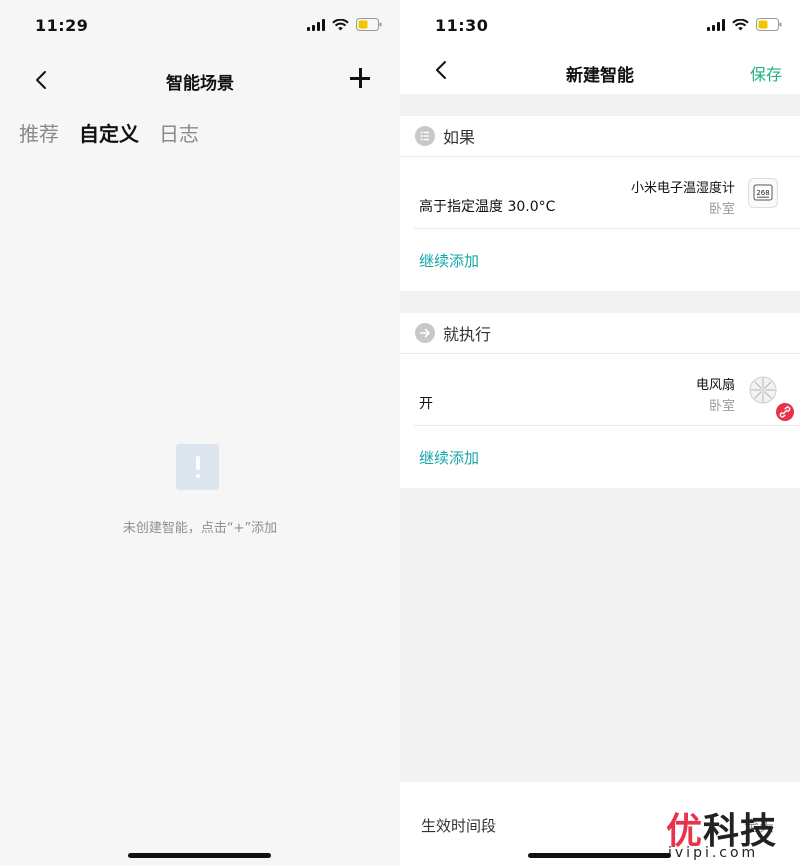  I want to click on tab-recommended: 推荐, so click(39, 132).